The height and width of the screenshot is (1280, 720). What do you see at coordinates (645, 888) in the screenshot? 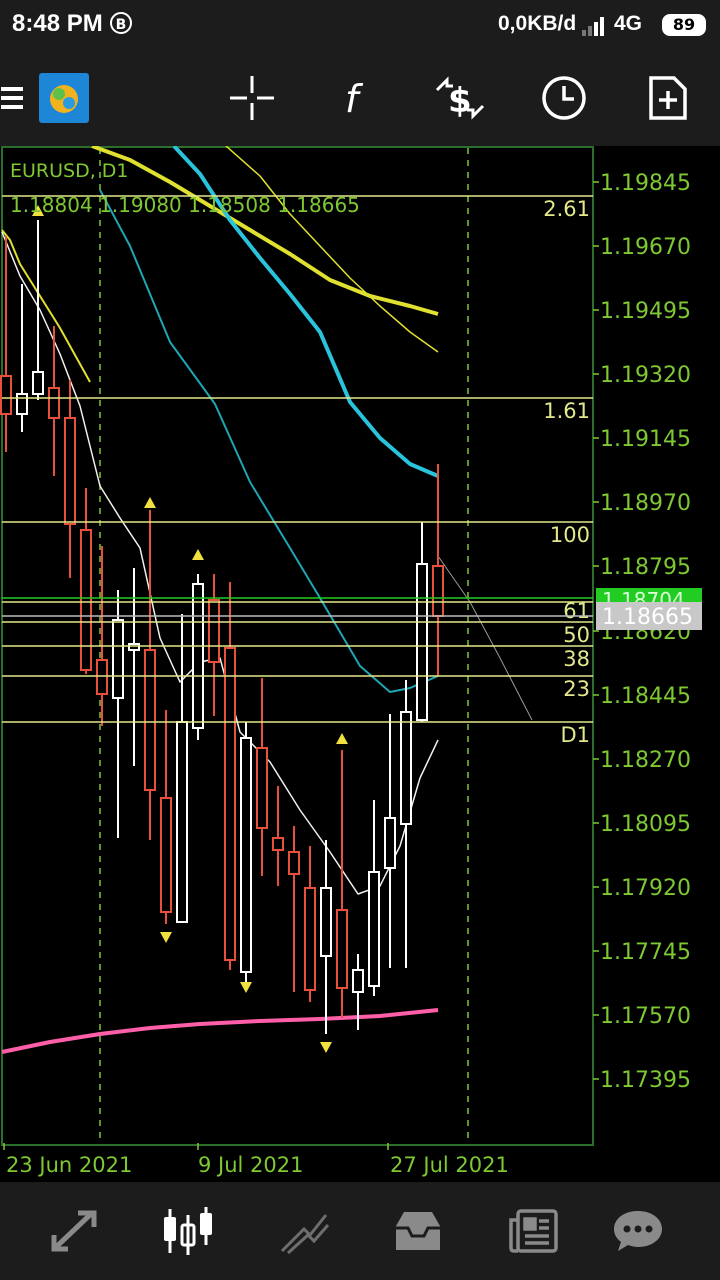
I see `price-tick-label: 1.17920` at bounding box center [645, 888].